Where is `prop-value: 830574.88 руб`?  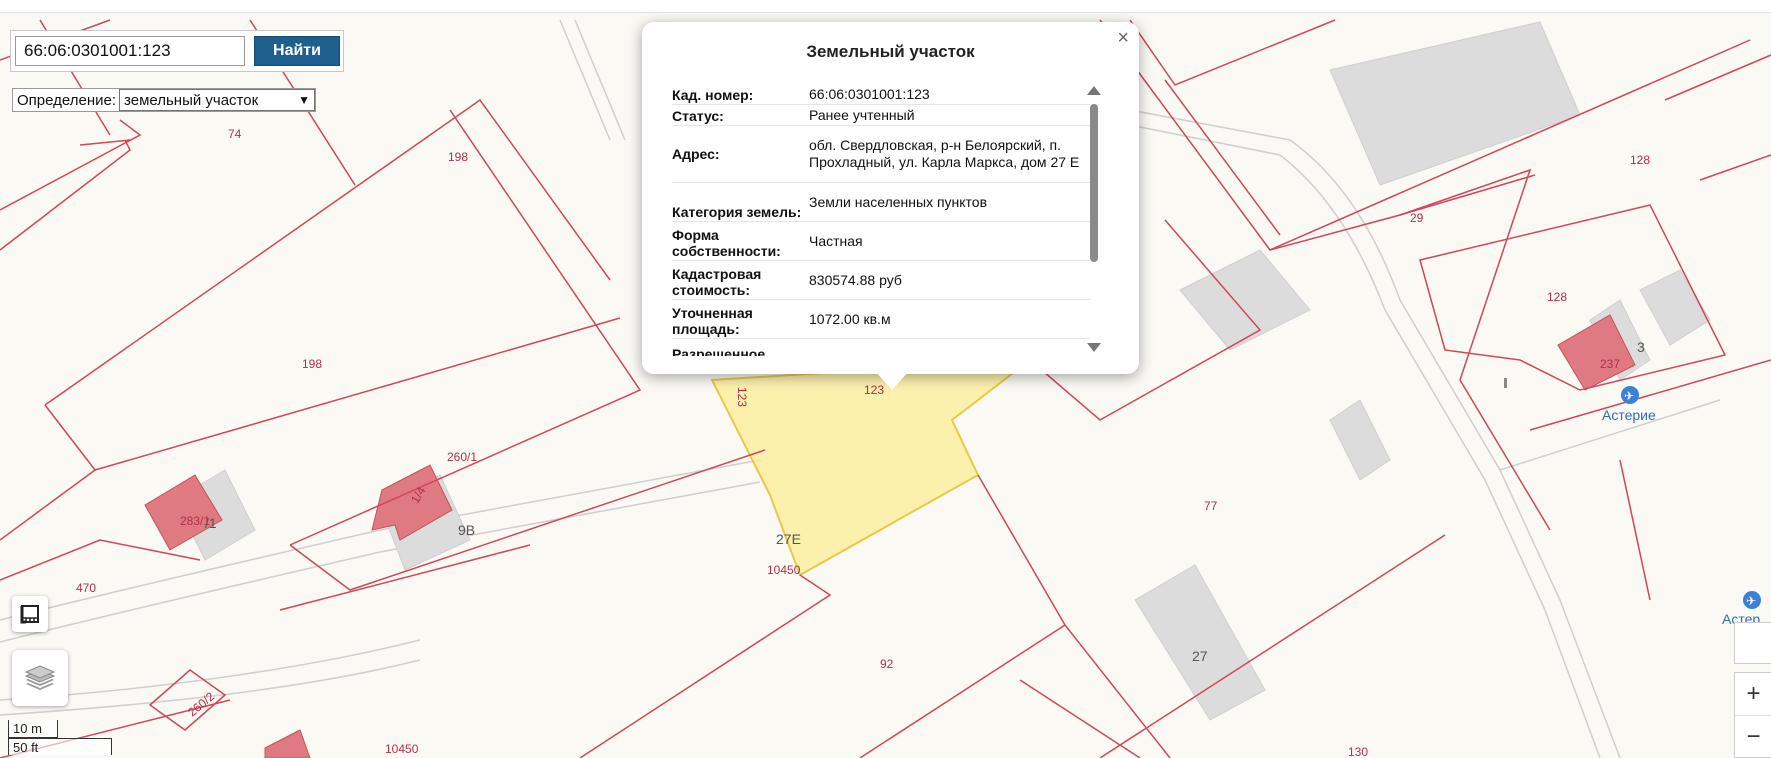 prop-value: 830574.88 руб is located at coordinates (855, 279).